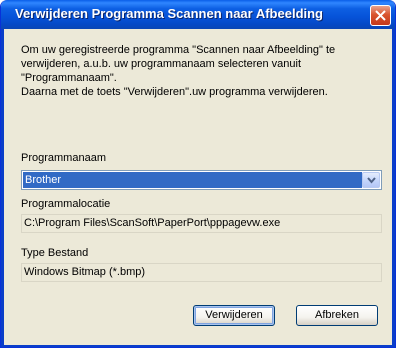 The image size is (396, 348). What do you see at coordinates (201, 272) in the screenshot?
I see `file-type-field: Windows Bitmap (*.bmp)` at bounding box center [201, 272].